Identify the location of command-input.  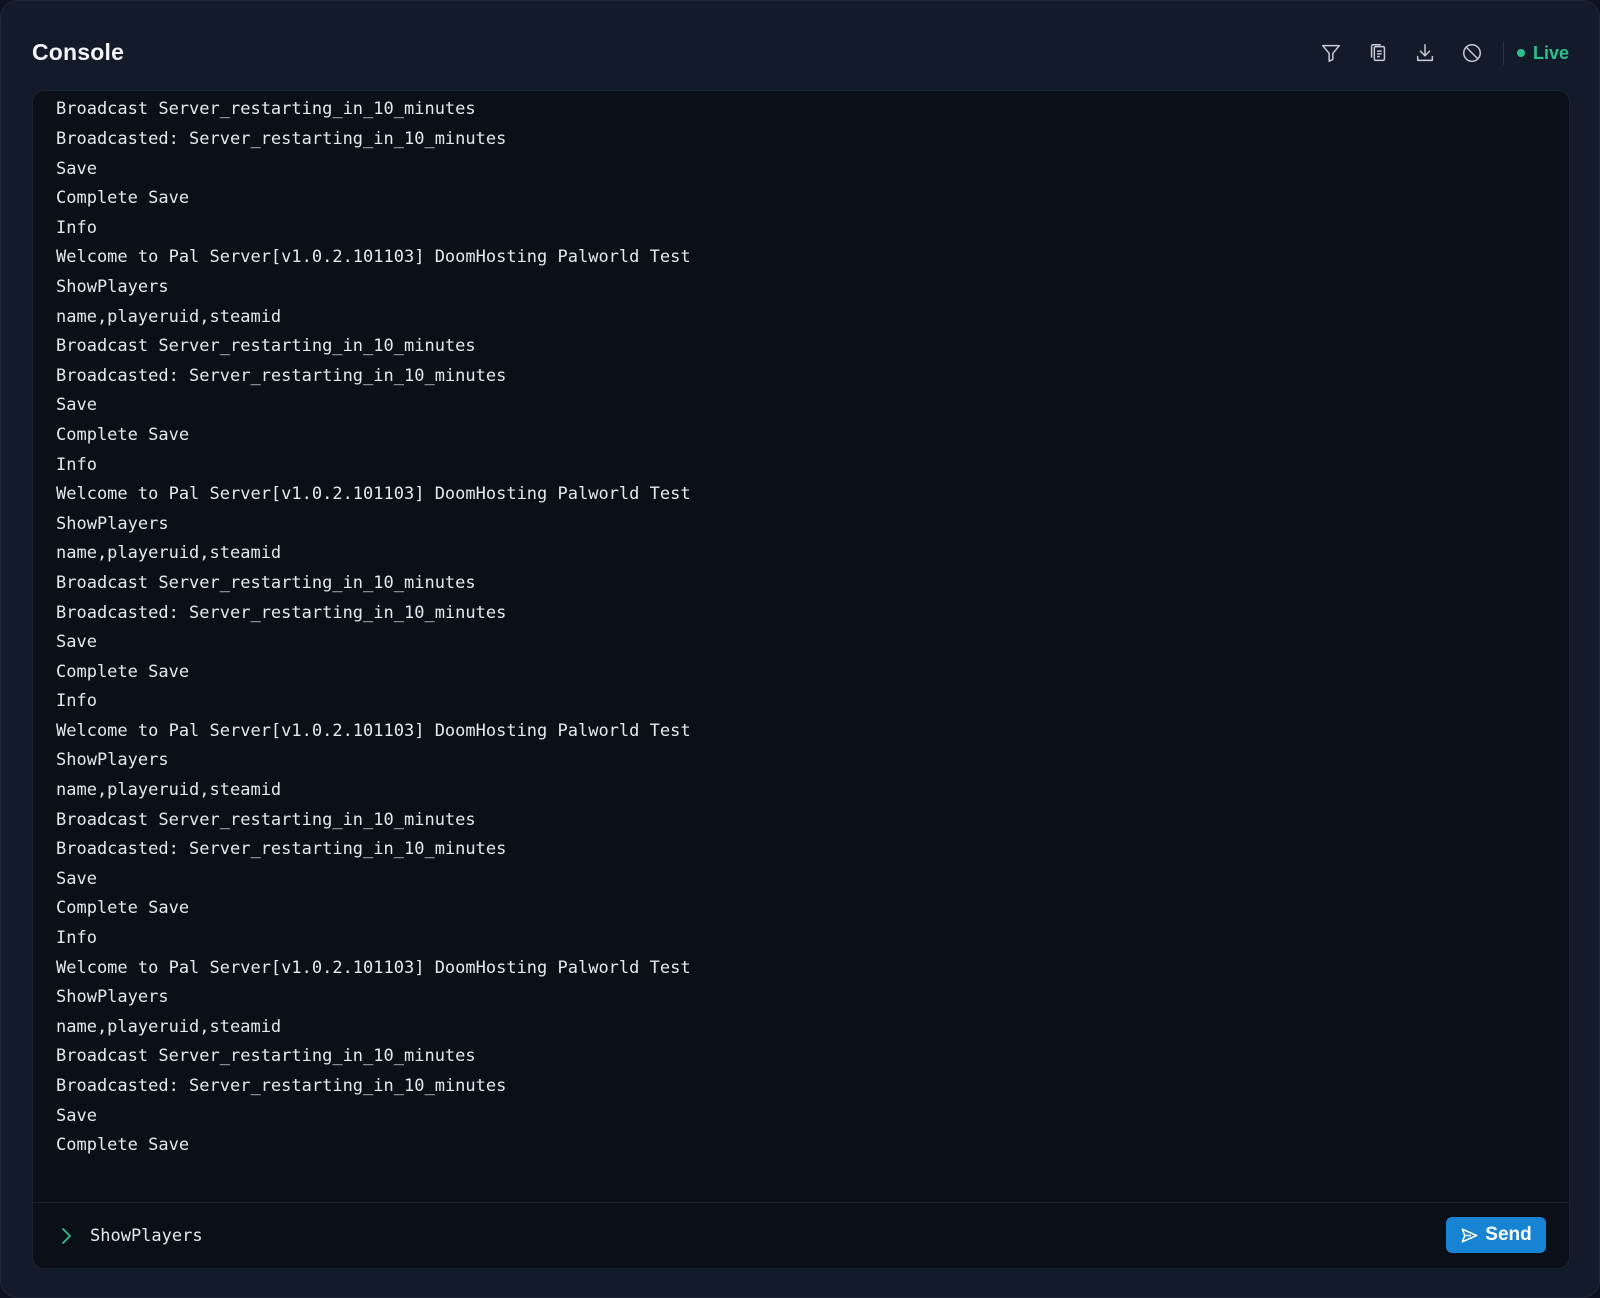
(740, 1236).